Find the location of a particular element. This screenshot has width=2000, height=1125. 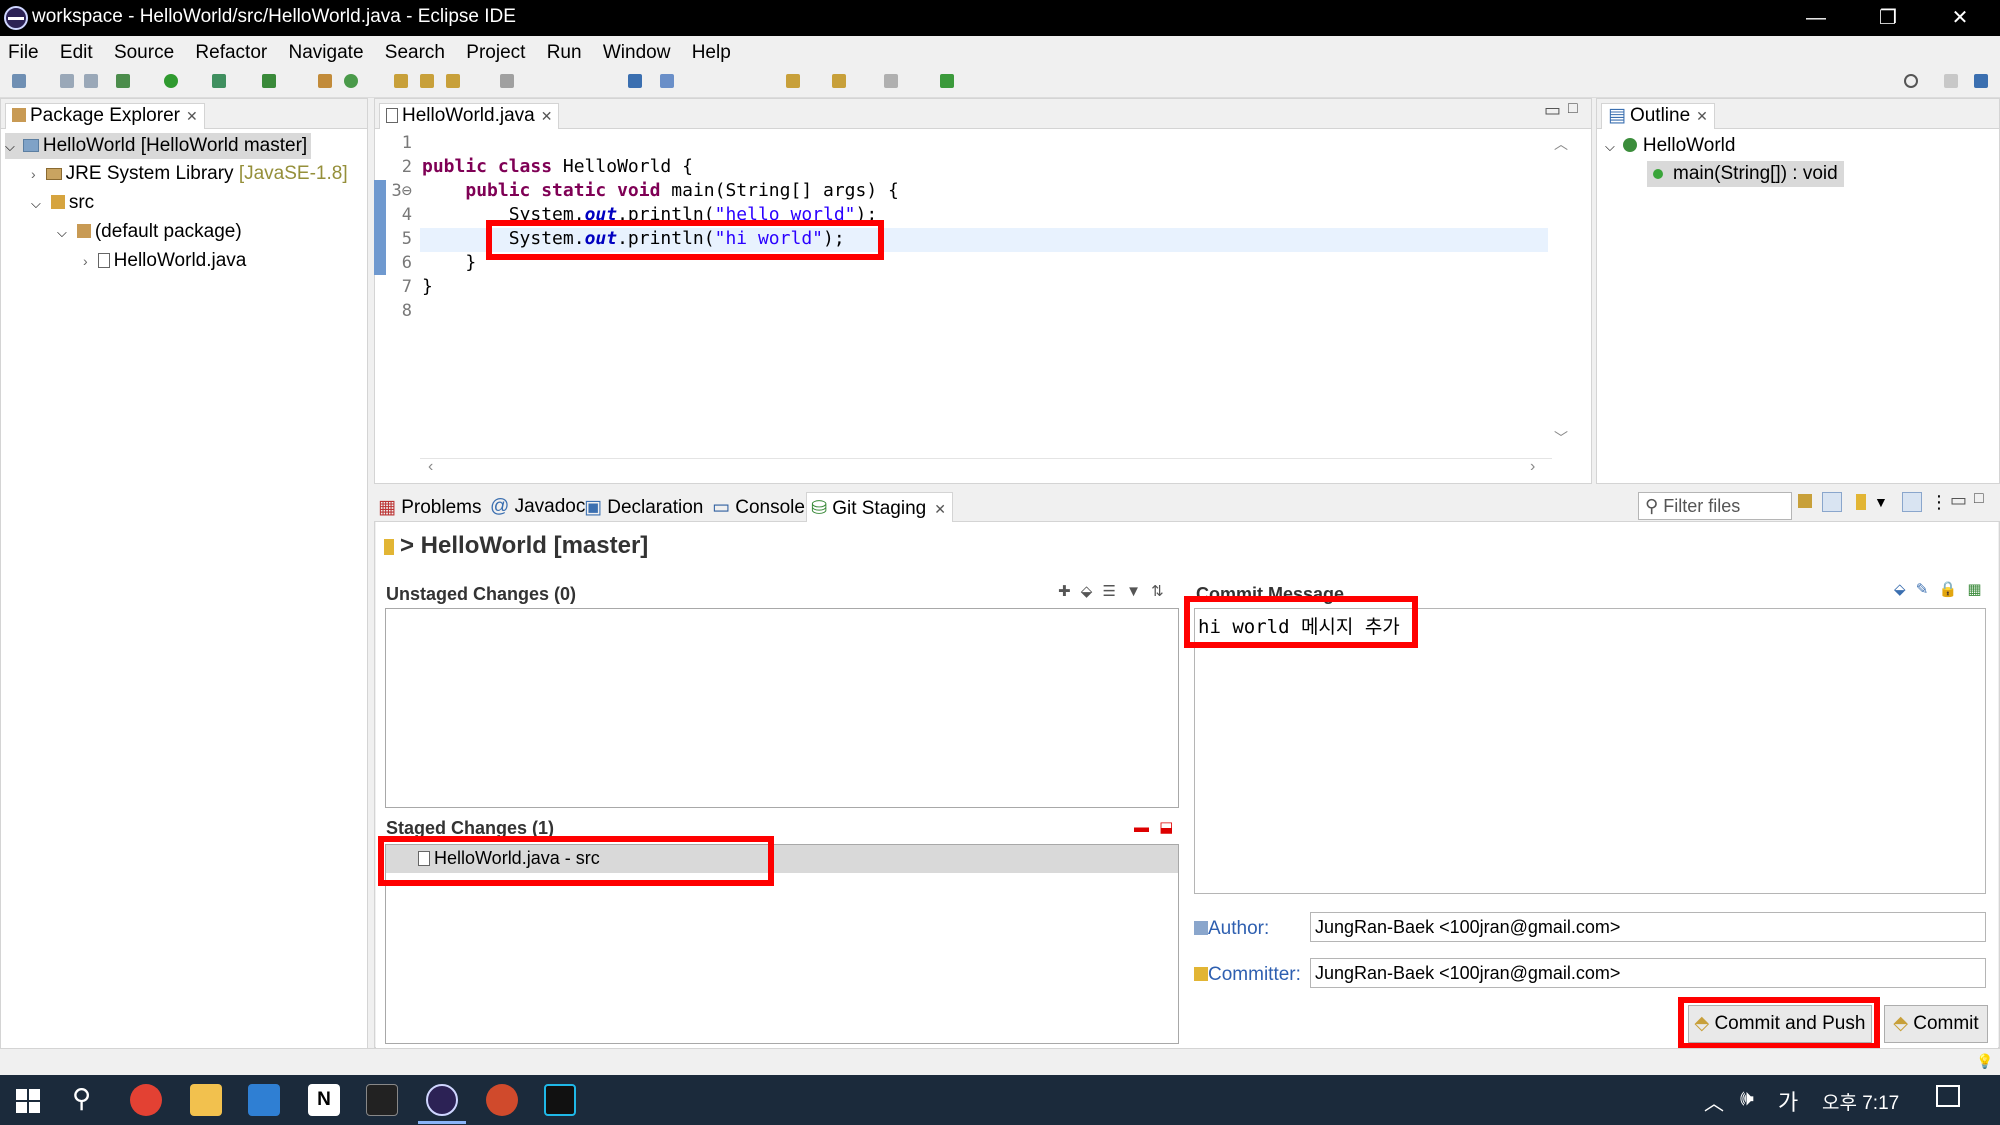

change-id-icon: ▦ is located at coordinates (1974, 589).